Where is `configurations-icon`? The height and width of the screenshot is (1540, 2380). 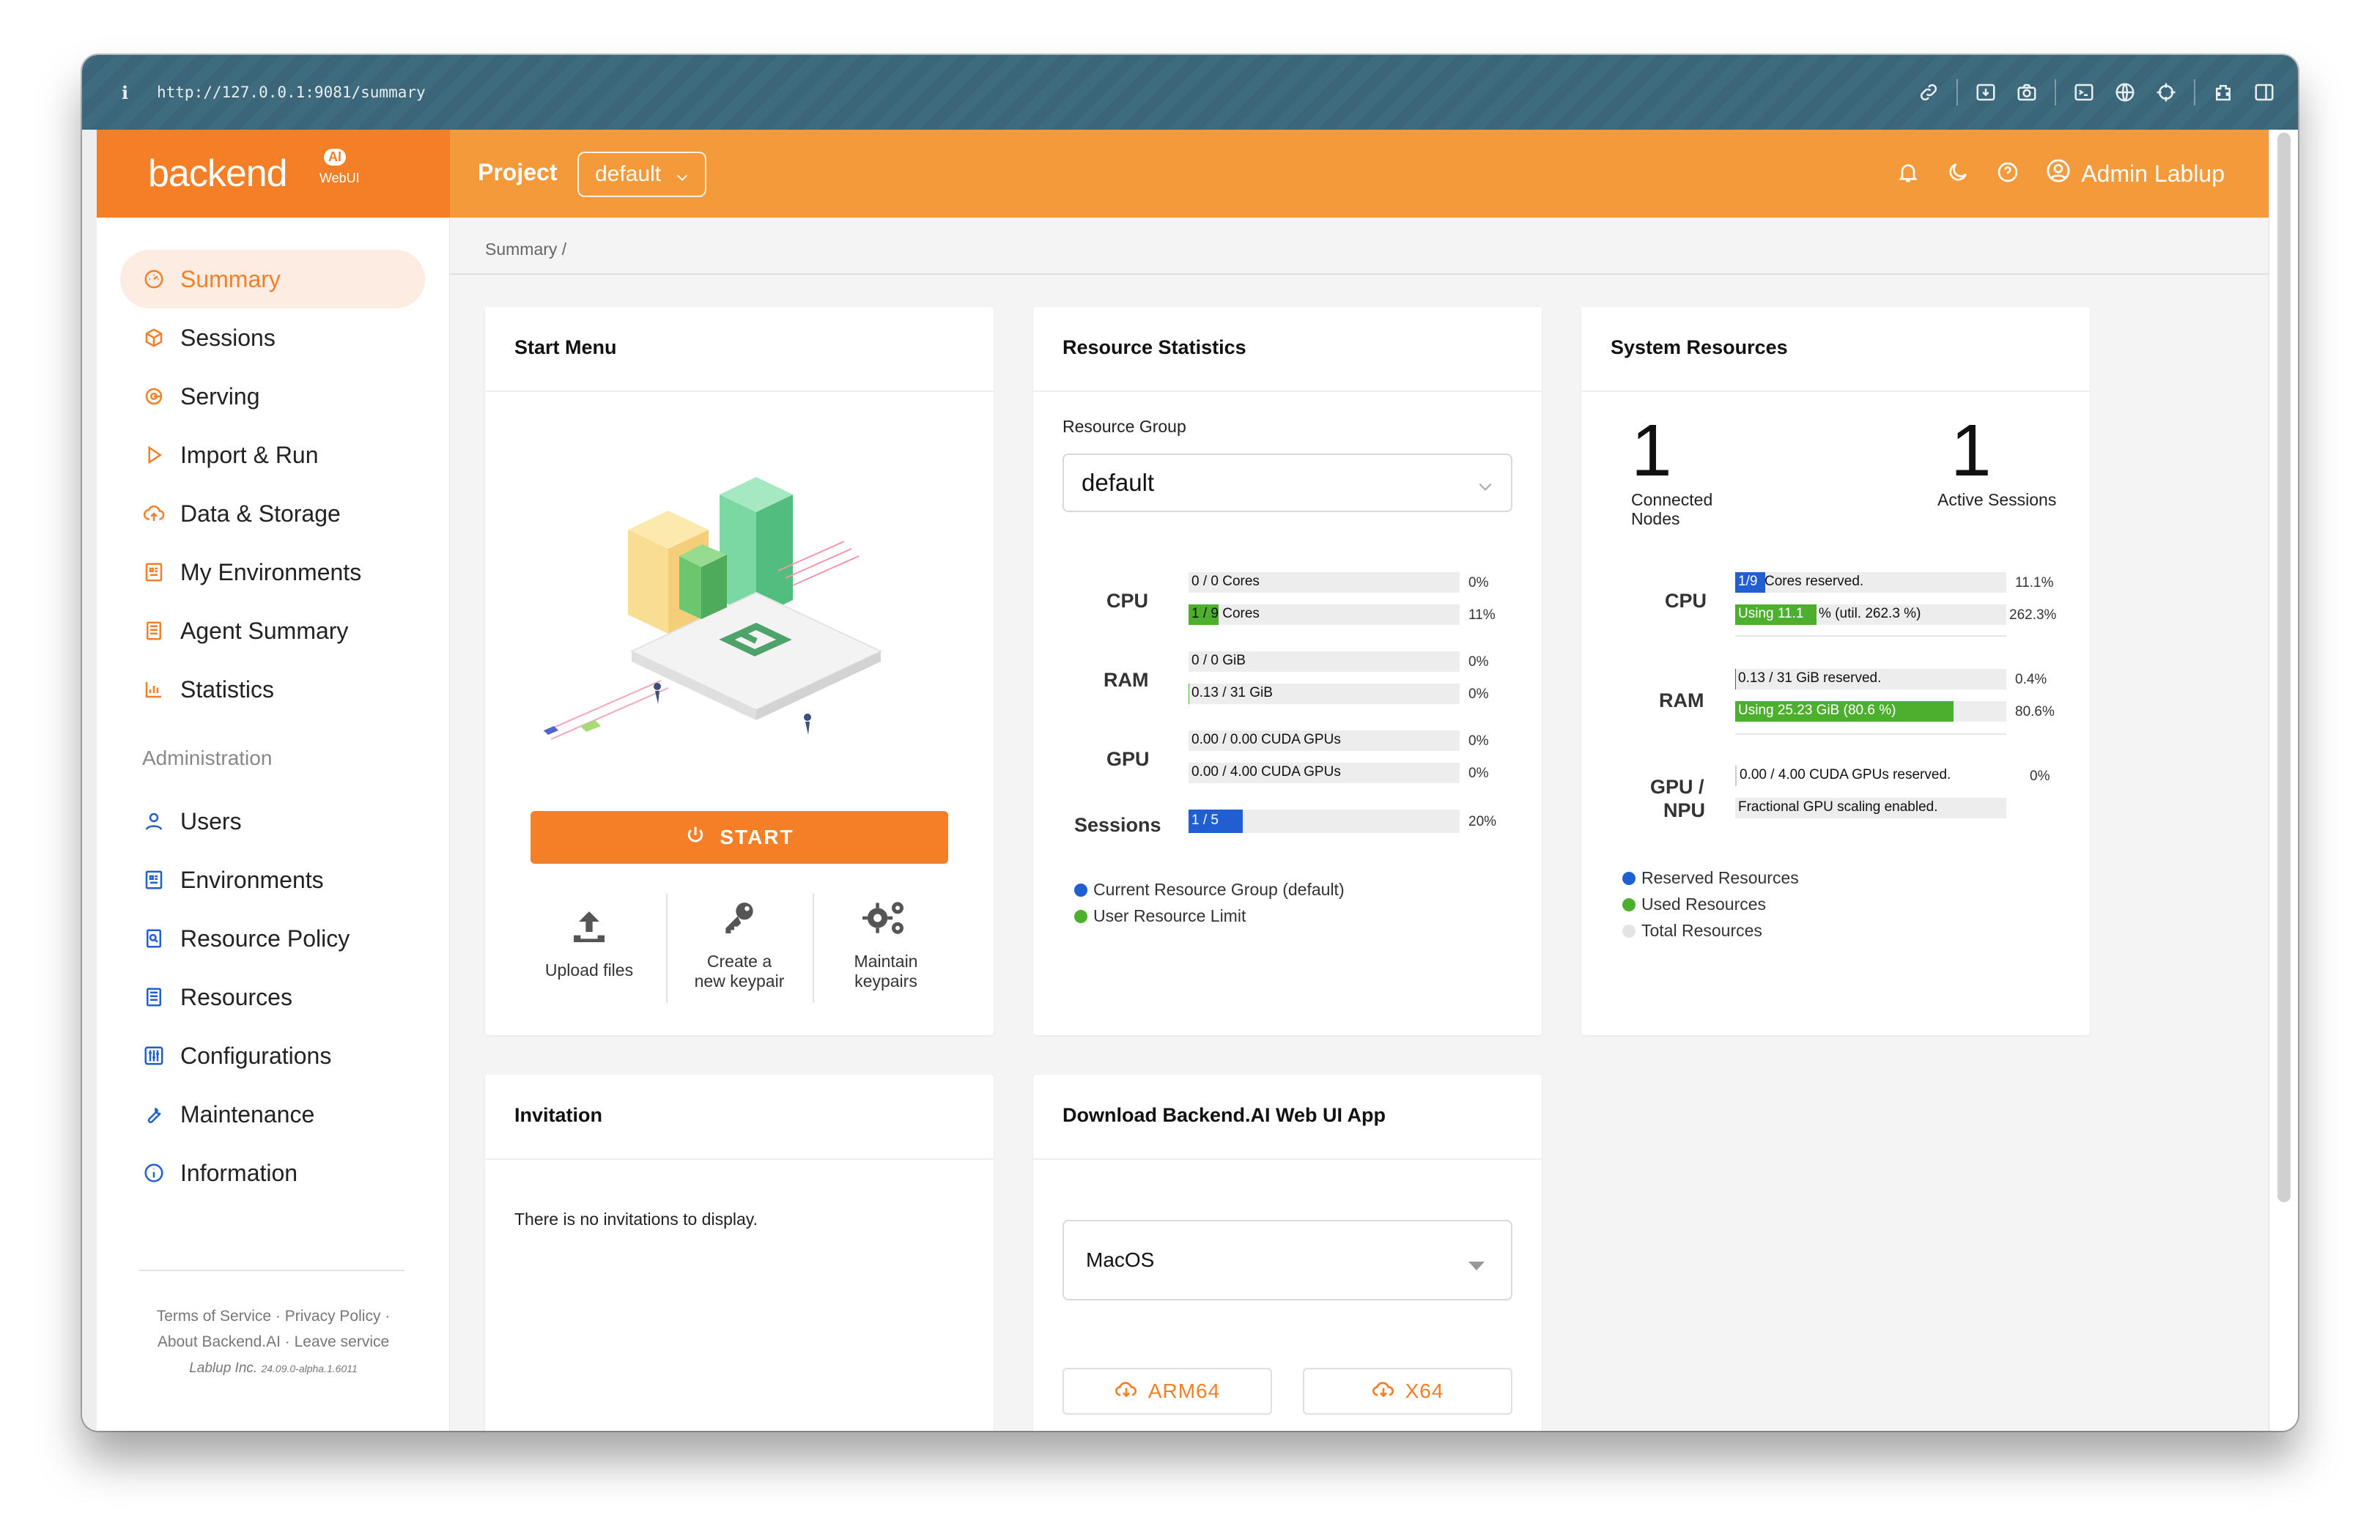 configurations-icon is located at coordinates (154, 1055).